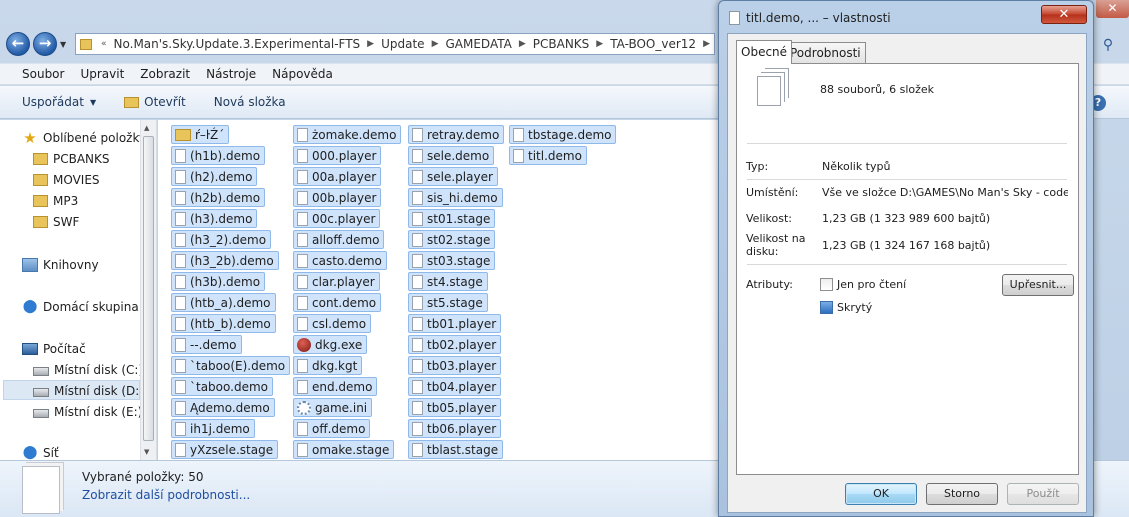 This screenshot has height=517, width=1129. I want to click on file-item: dkg.exe, so click(330, 344).